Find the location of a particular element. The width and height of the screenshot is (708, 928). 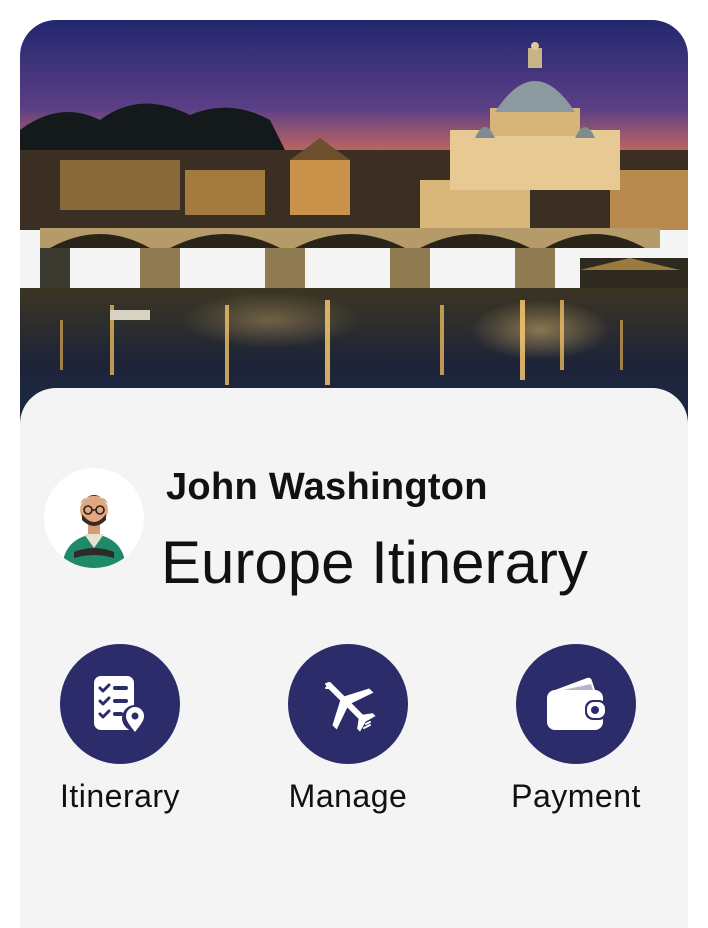

manage-label: Manage is located at coordinates (348, 796).